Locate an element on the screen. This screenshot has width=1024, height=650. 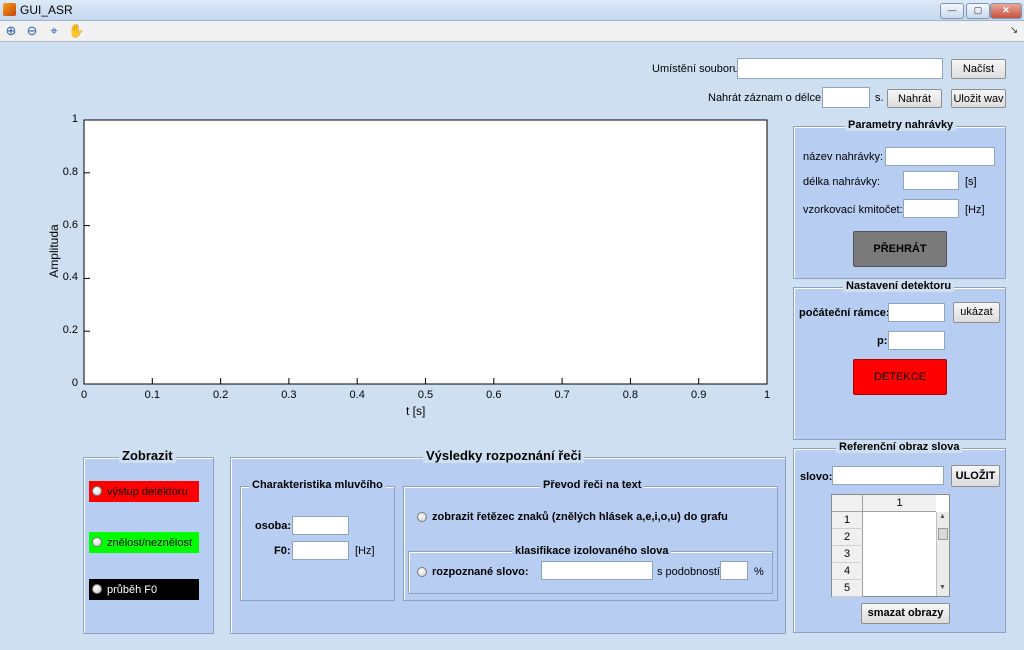
display-option-3: průběh F0 is located at coordinates (144, 589).